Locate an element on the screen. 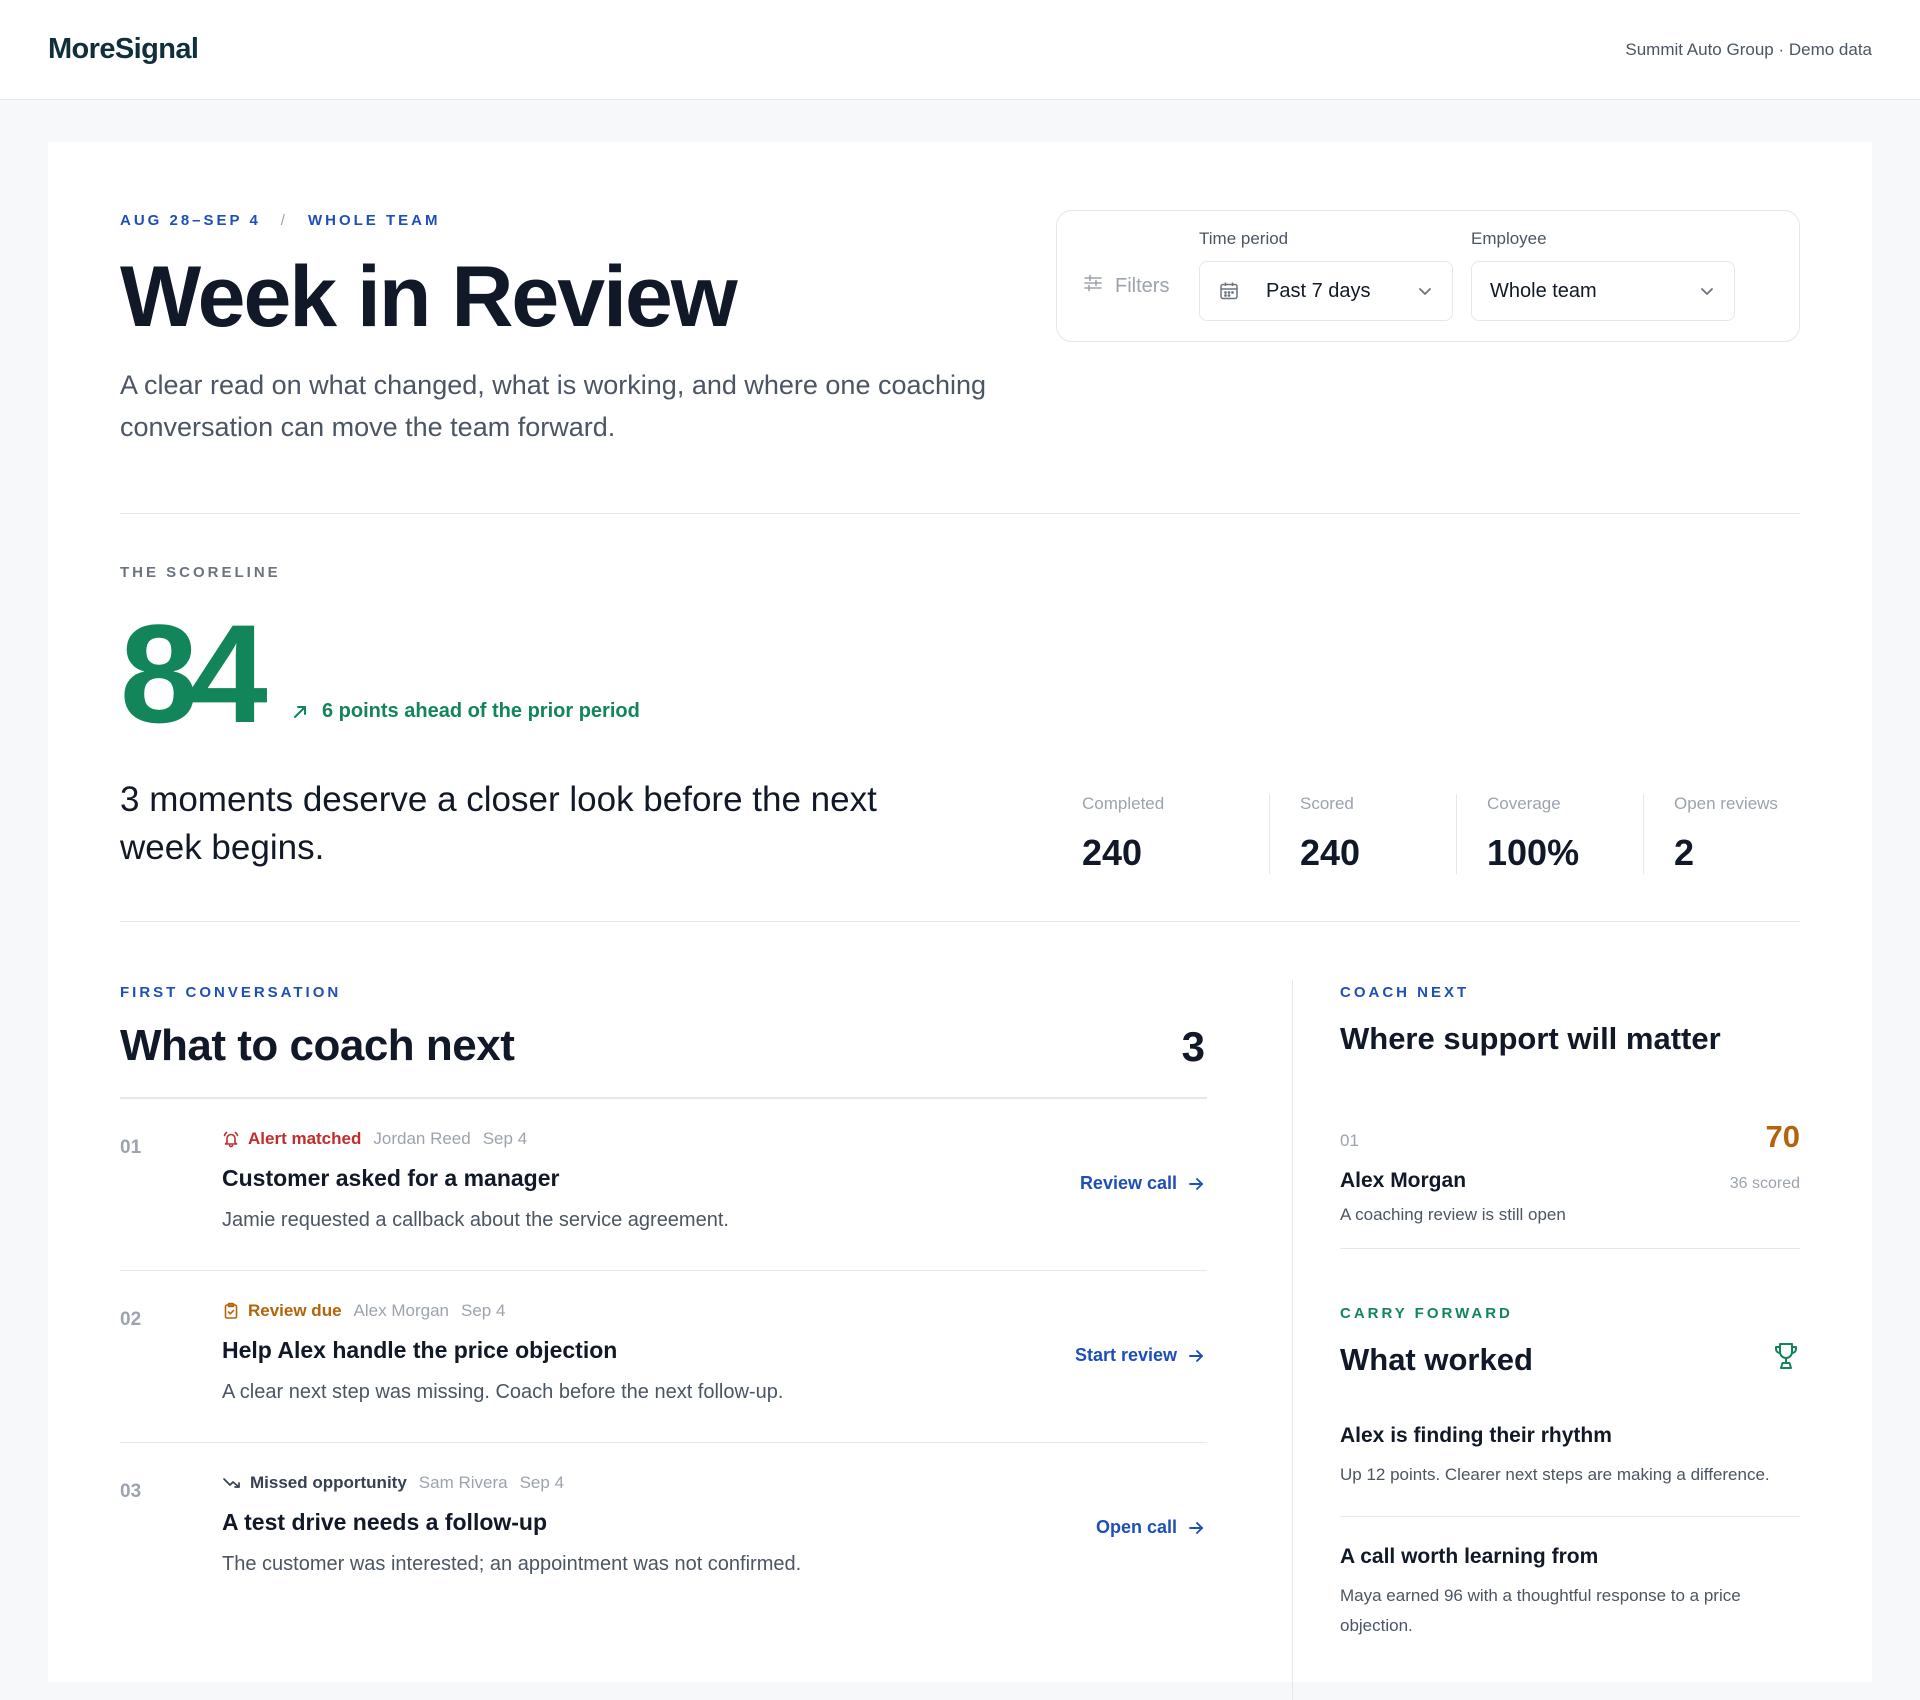  action-label: Open call is located at coordinates (1136, 1527).